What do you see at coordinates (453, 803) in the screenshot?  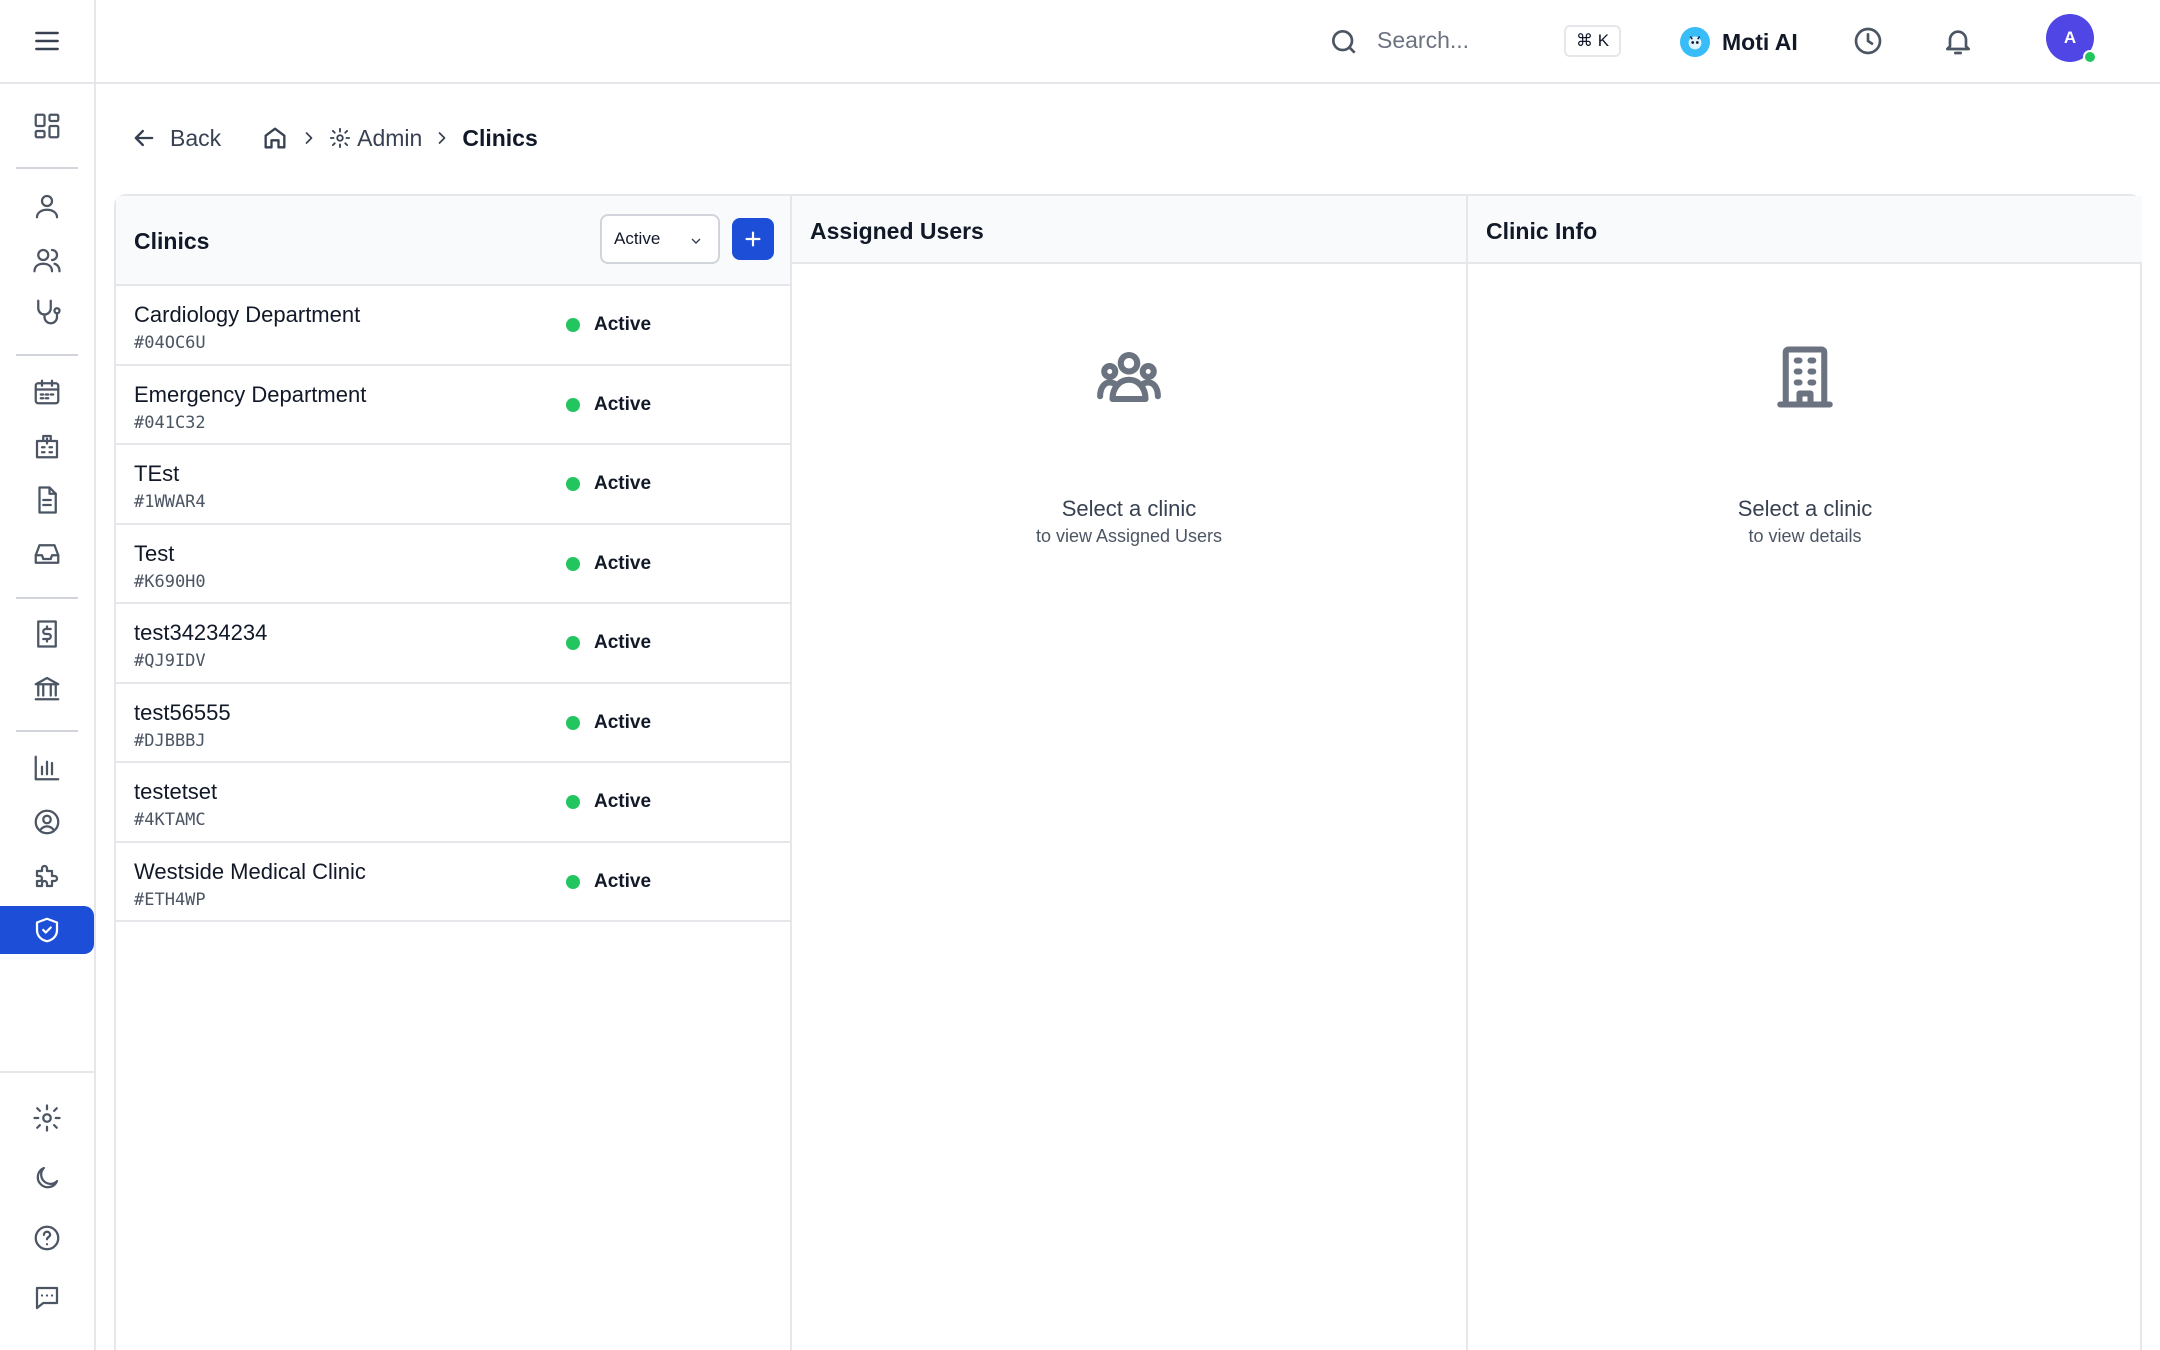 I see `list-item: testetset #4KTAMC Active` at bounding box center [453, 803].